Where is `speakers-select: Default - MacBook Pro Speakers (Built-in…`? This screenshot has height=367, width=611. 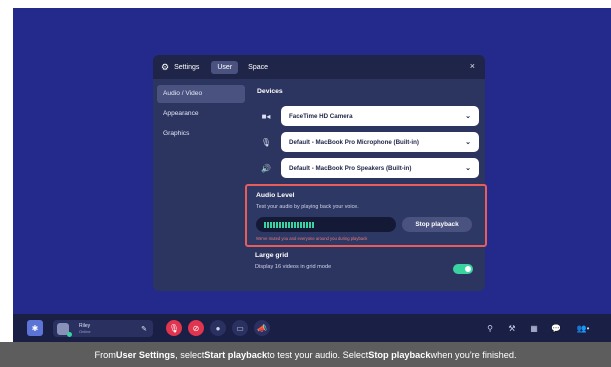 speakers-select: Default - MacBook Pro Speakers (Built-in… is located at coordinates (380, 168).